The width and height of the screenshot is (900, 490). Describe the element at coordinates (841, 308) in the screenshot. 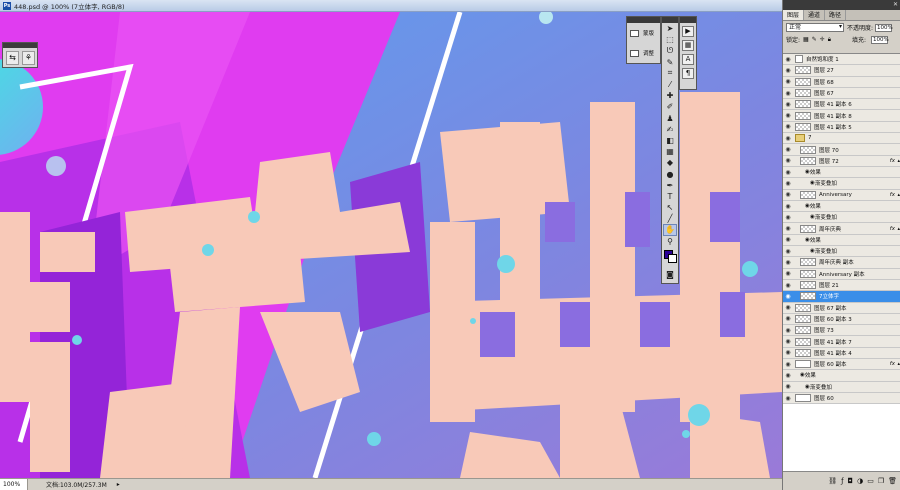

I see `layer-row: ◉ 图层 67 副本` at that location.